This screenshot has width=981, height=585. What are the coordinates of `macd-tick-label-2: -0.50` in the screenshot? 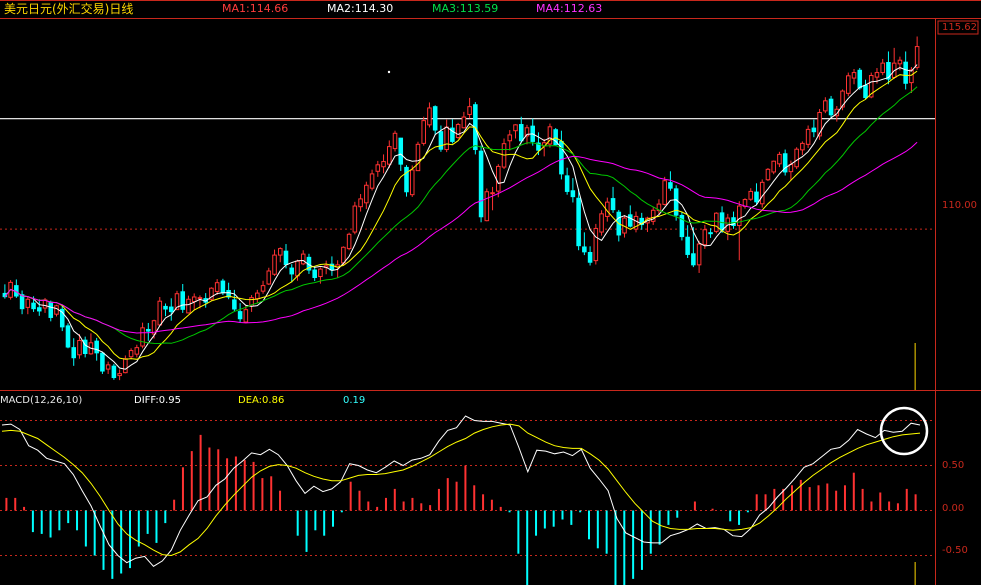 It's located at (955, 550).